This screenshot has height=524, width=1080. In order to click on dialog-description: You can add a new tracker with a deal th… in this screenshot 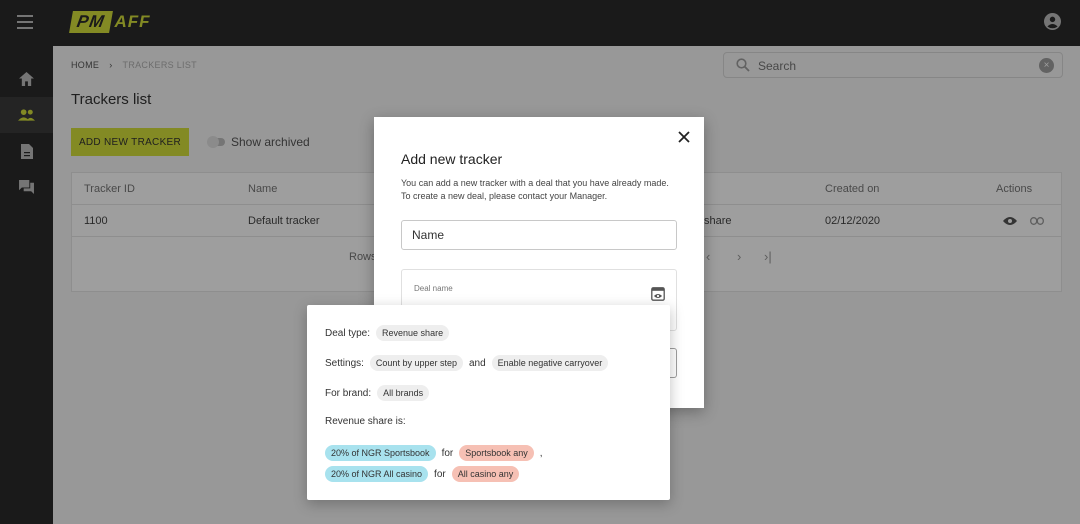, I will do `click(546, 190)`.